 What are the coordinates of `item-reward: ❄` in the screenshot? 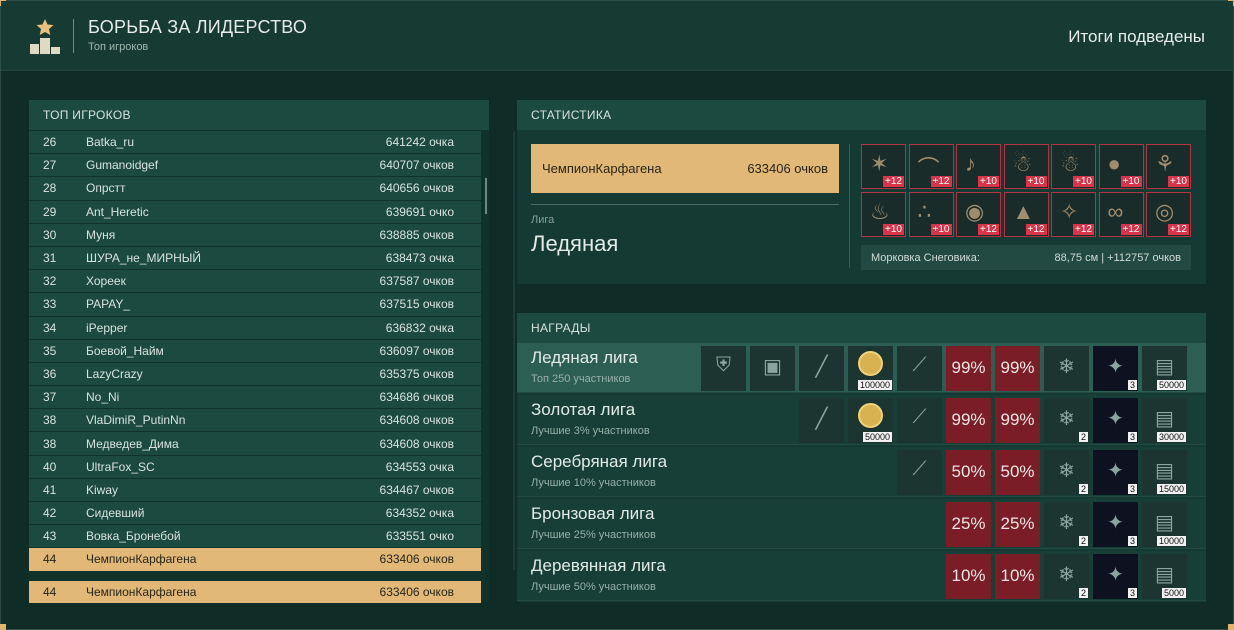 It's located at (1066, 368).